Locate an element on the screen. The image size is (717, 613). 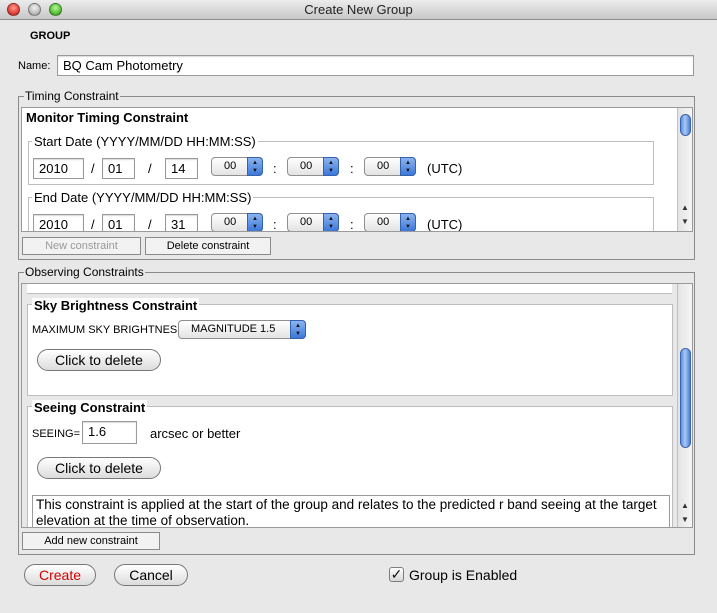
title-bar: Create New Group is located at coordinates (358, 10).